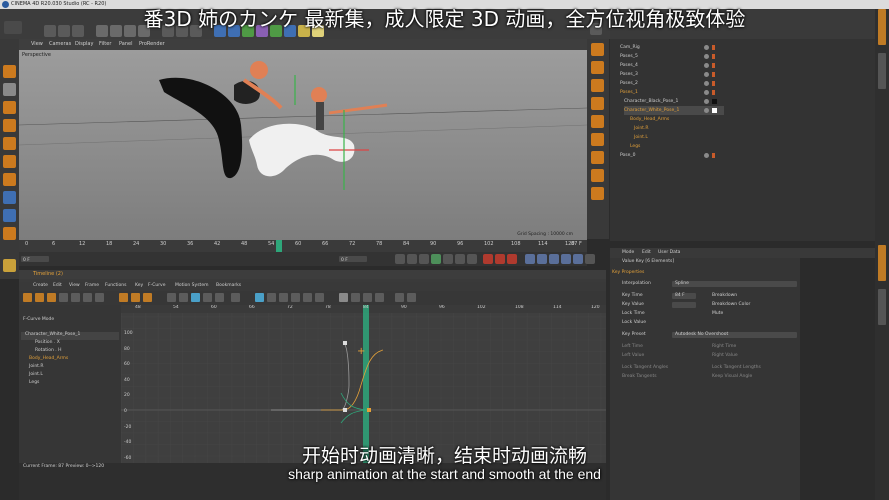 Image resolution: width=889 pixels, height=500 pixels. Describe the element at coordinates (734, 335) in the screenshot. I see `key-preset-dropdown: Autodesk No Overshoot` at that location.